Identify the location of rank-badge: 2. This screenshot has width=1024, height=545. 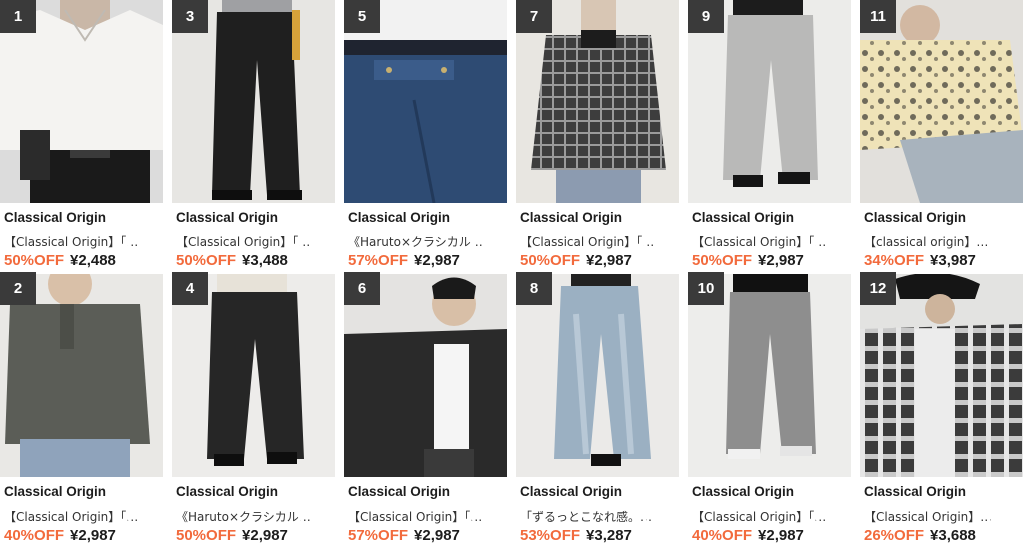
(18, 288).